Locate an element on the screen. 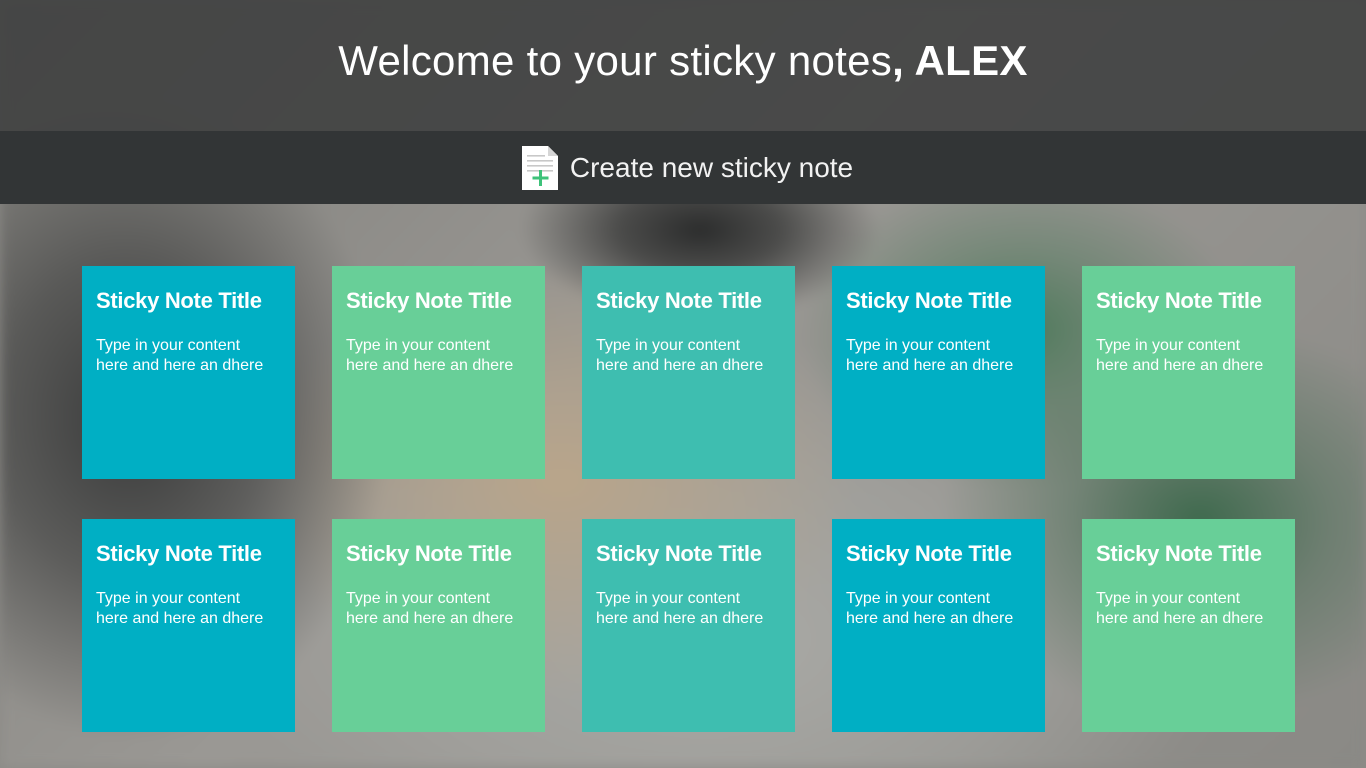  user-name: , ALEX is located at coordinates (960, 60).